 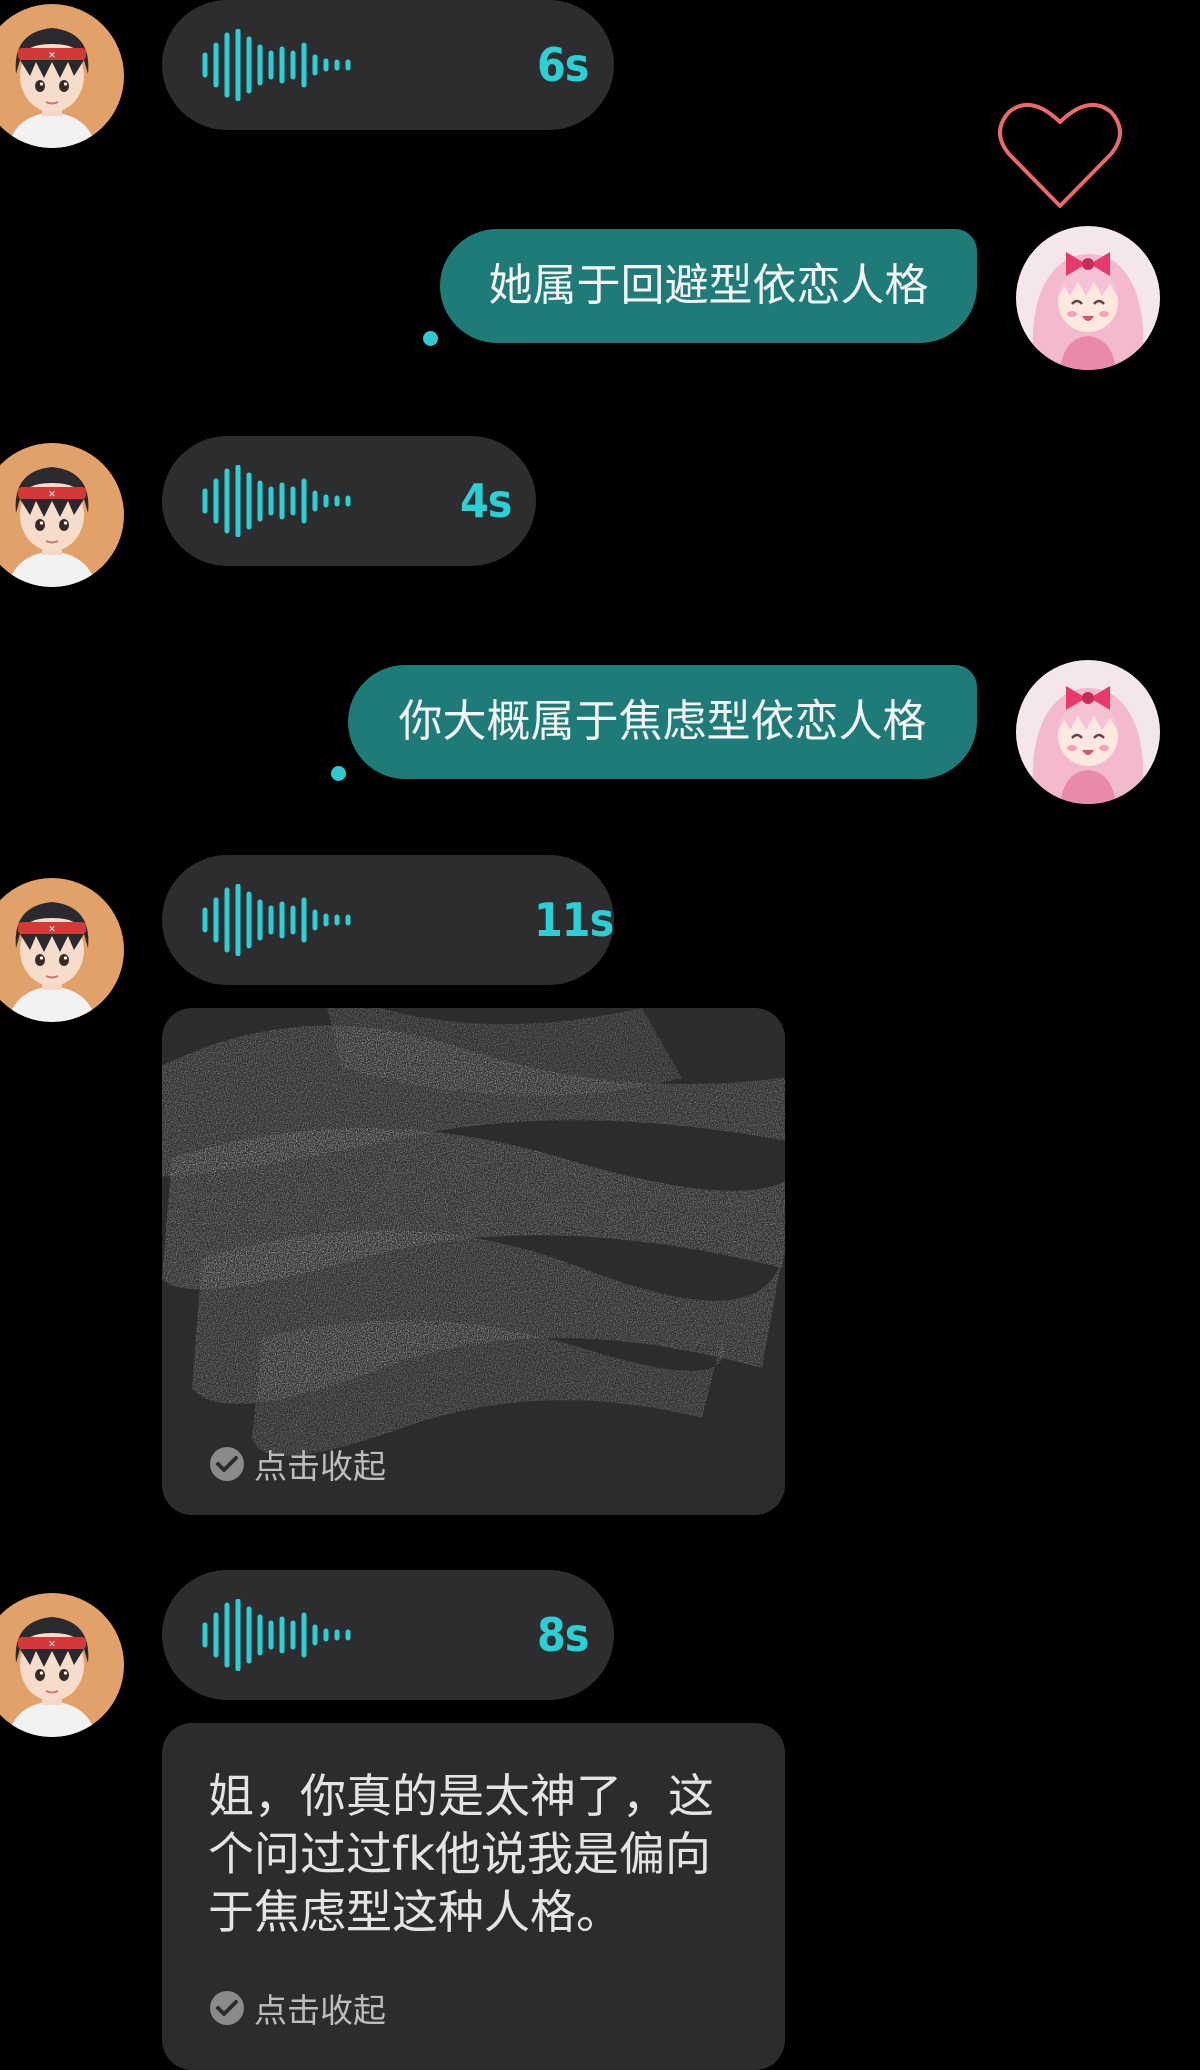 What do you see at coordinates (574, 920) in the screenshot?
I see `voice-duration: 11s` at bounding box center [574, 920].